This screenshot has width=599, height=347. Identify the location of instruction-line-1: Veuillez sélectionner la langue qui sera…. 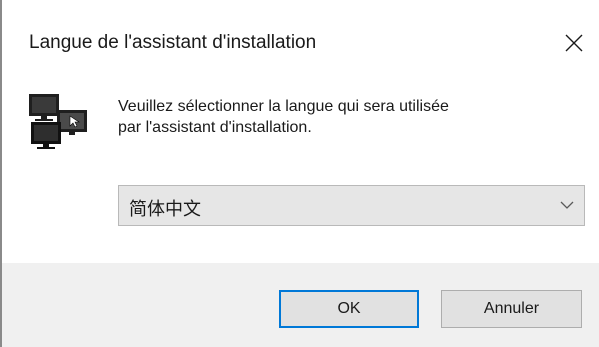
(283, 106).